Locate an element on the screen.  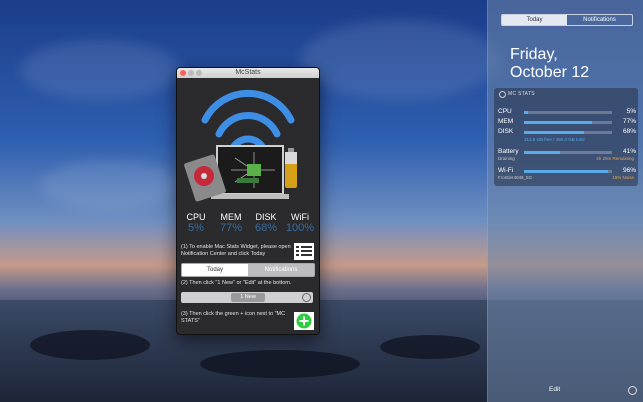
mcstats-hero-illustration is located at coordinates (240, 145).